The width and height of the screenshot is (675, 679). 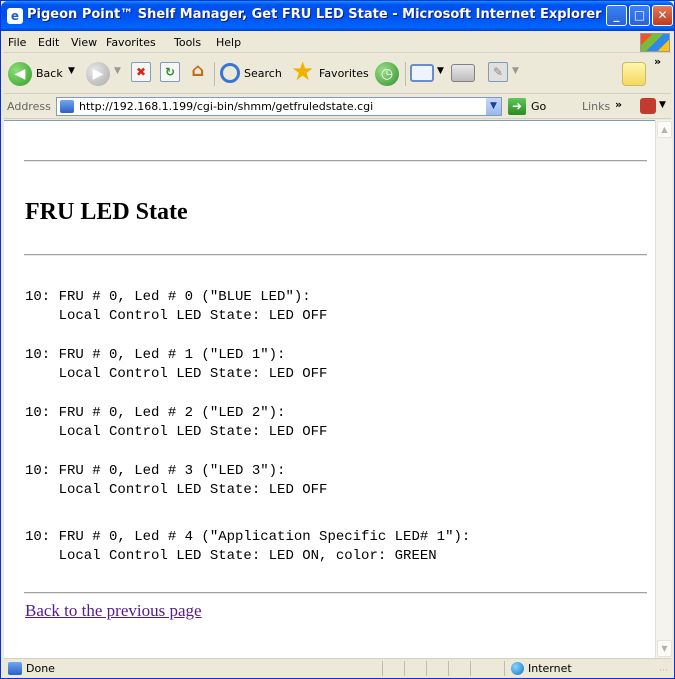 I want to click on forward-arrow-icon: ▶, so click(x=98, y=74).